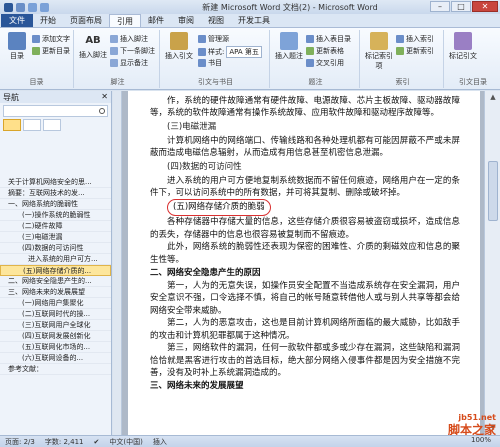  Describe the element at coordinates (204, 166) in the screenshot. I see `subheading: (四)数据的可访问性` at that location.